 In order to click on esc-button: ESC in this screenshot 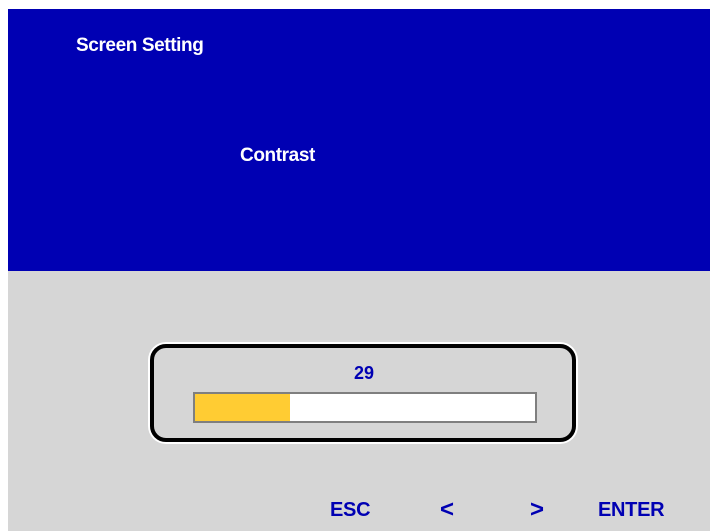, I will do `click(350, 510)`.